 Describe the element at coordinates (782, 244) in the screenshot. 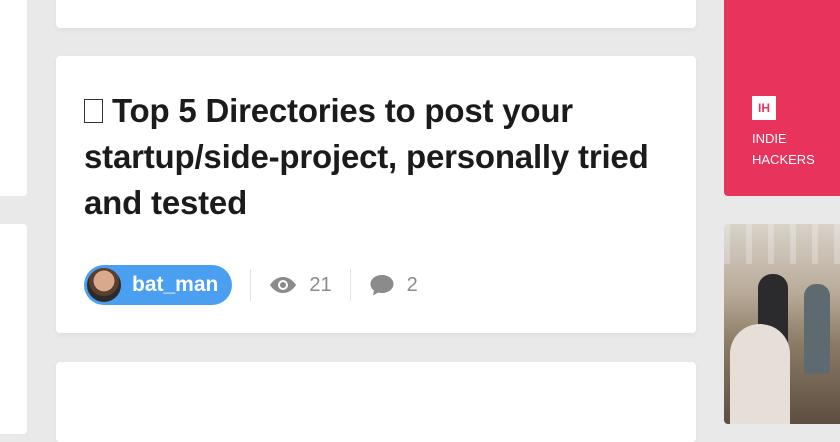

I see `photo-ceiling-lights` at that location.